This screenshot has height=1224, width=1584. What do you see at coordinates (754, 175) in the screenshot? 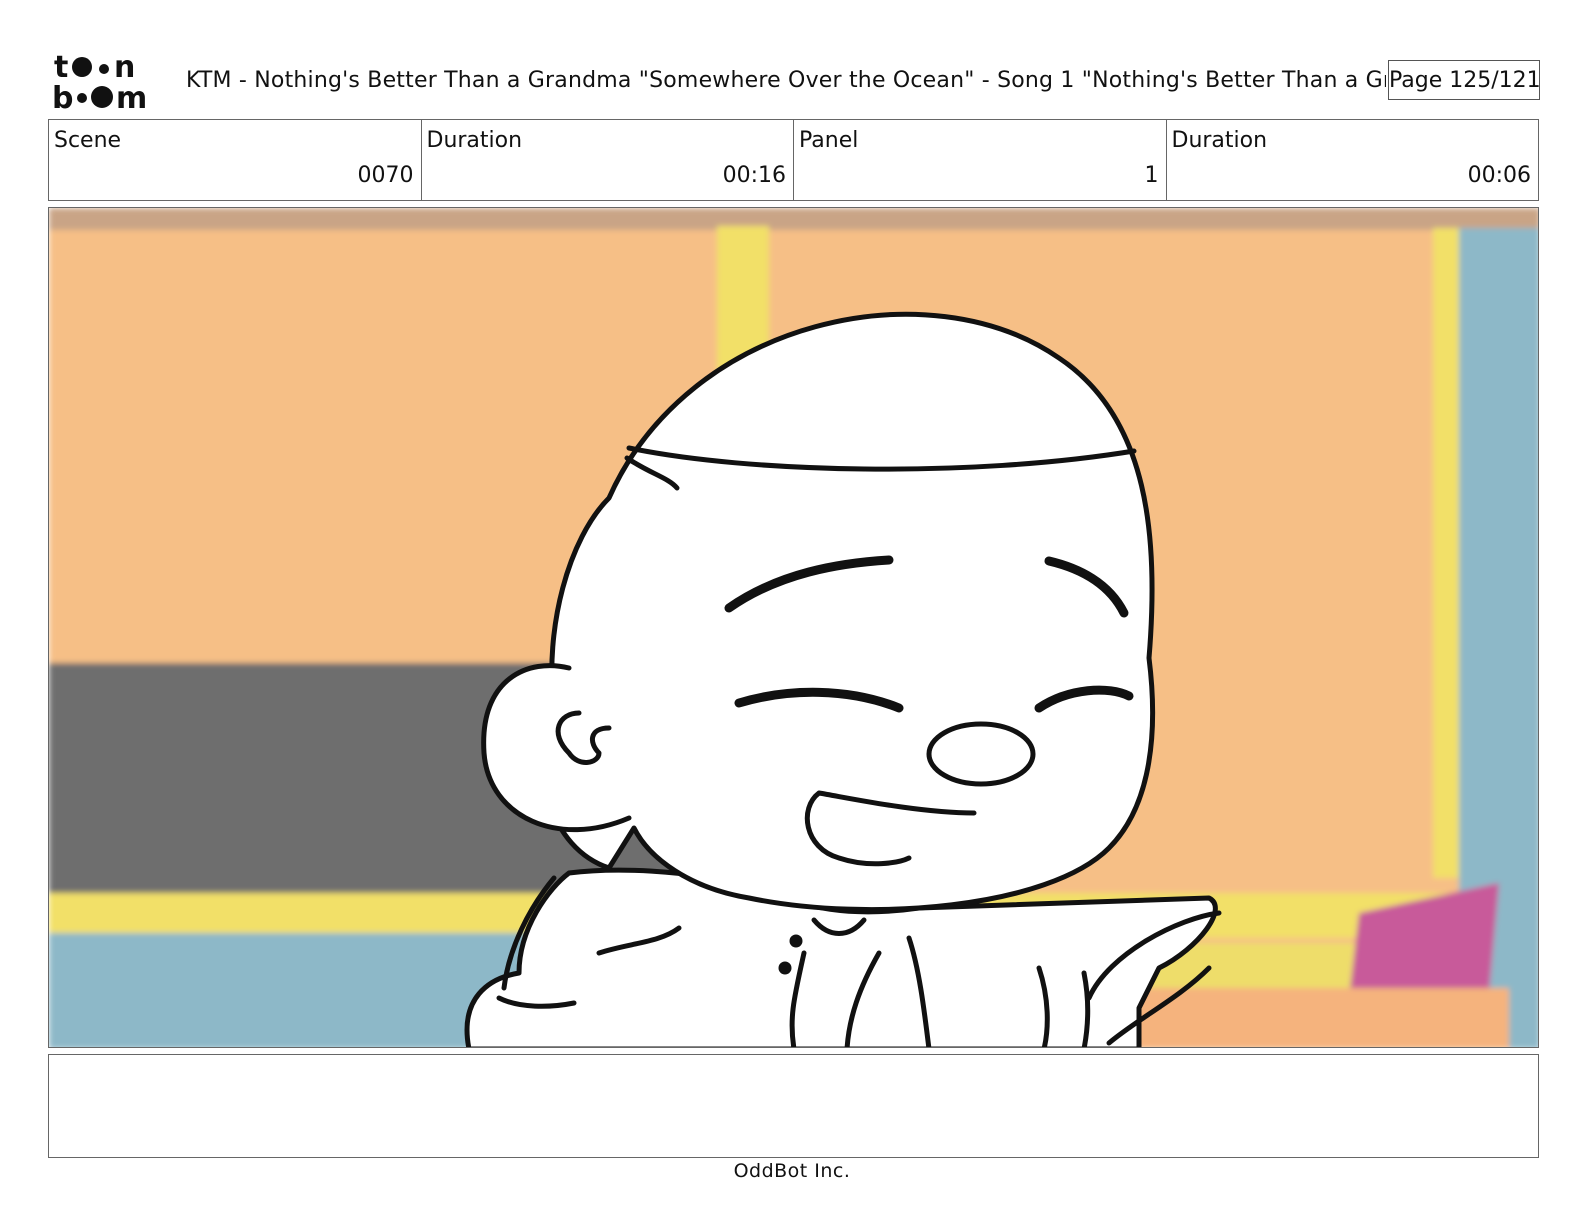
I see `scene-duration-value: 00:16` at bounding box center [754, 175].